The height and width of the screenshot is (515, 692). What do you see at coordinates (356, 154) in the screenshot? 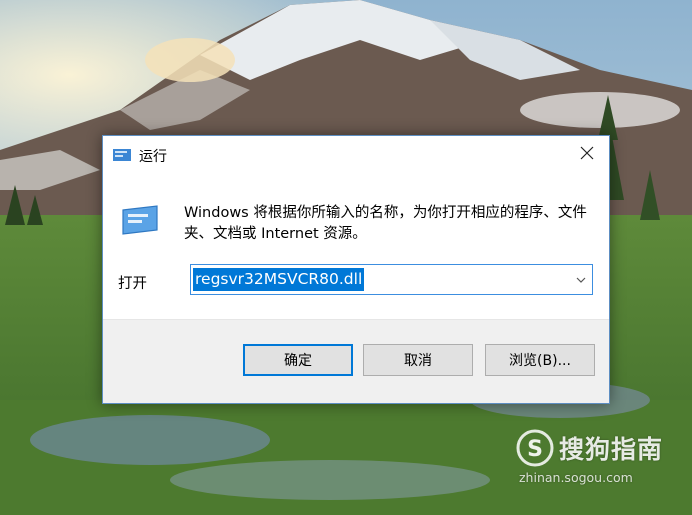
I see `title-bar: 运行` at bounding box center [356, 154].